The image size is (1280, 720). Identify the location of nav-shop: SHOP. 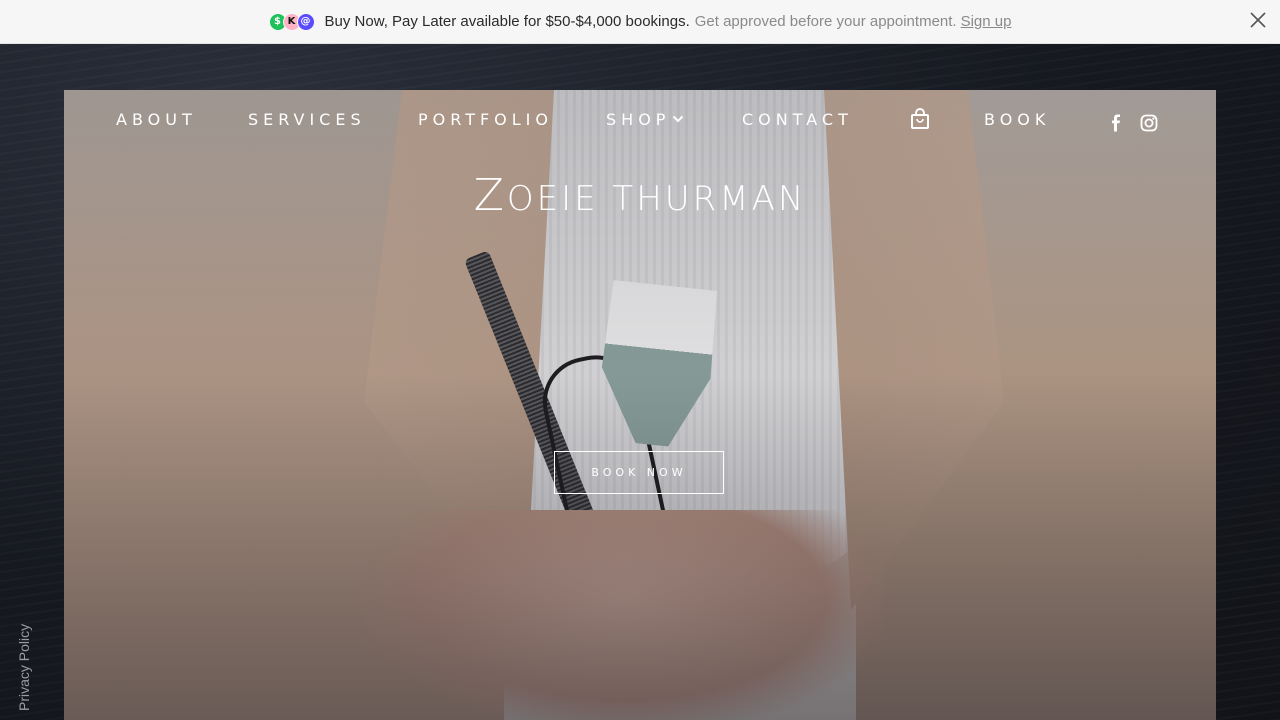
(645, 119).